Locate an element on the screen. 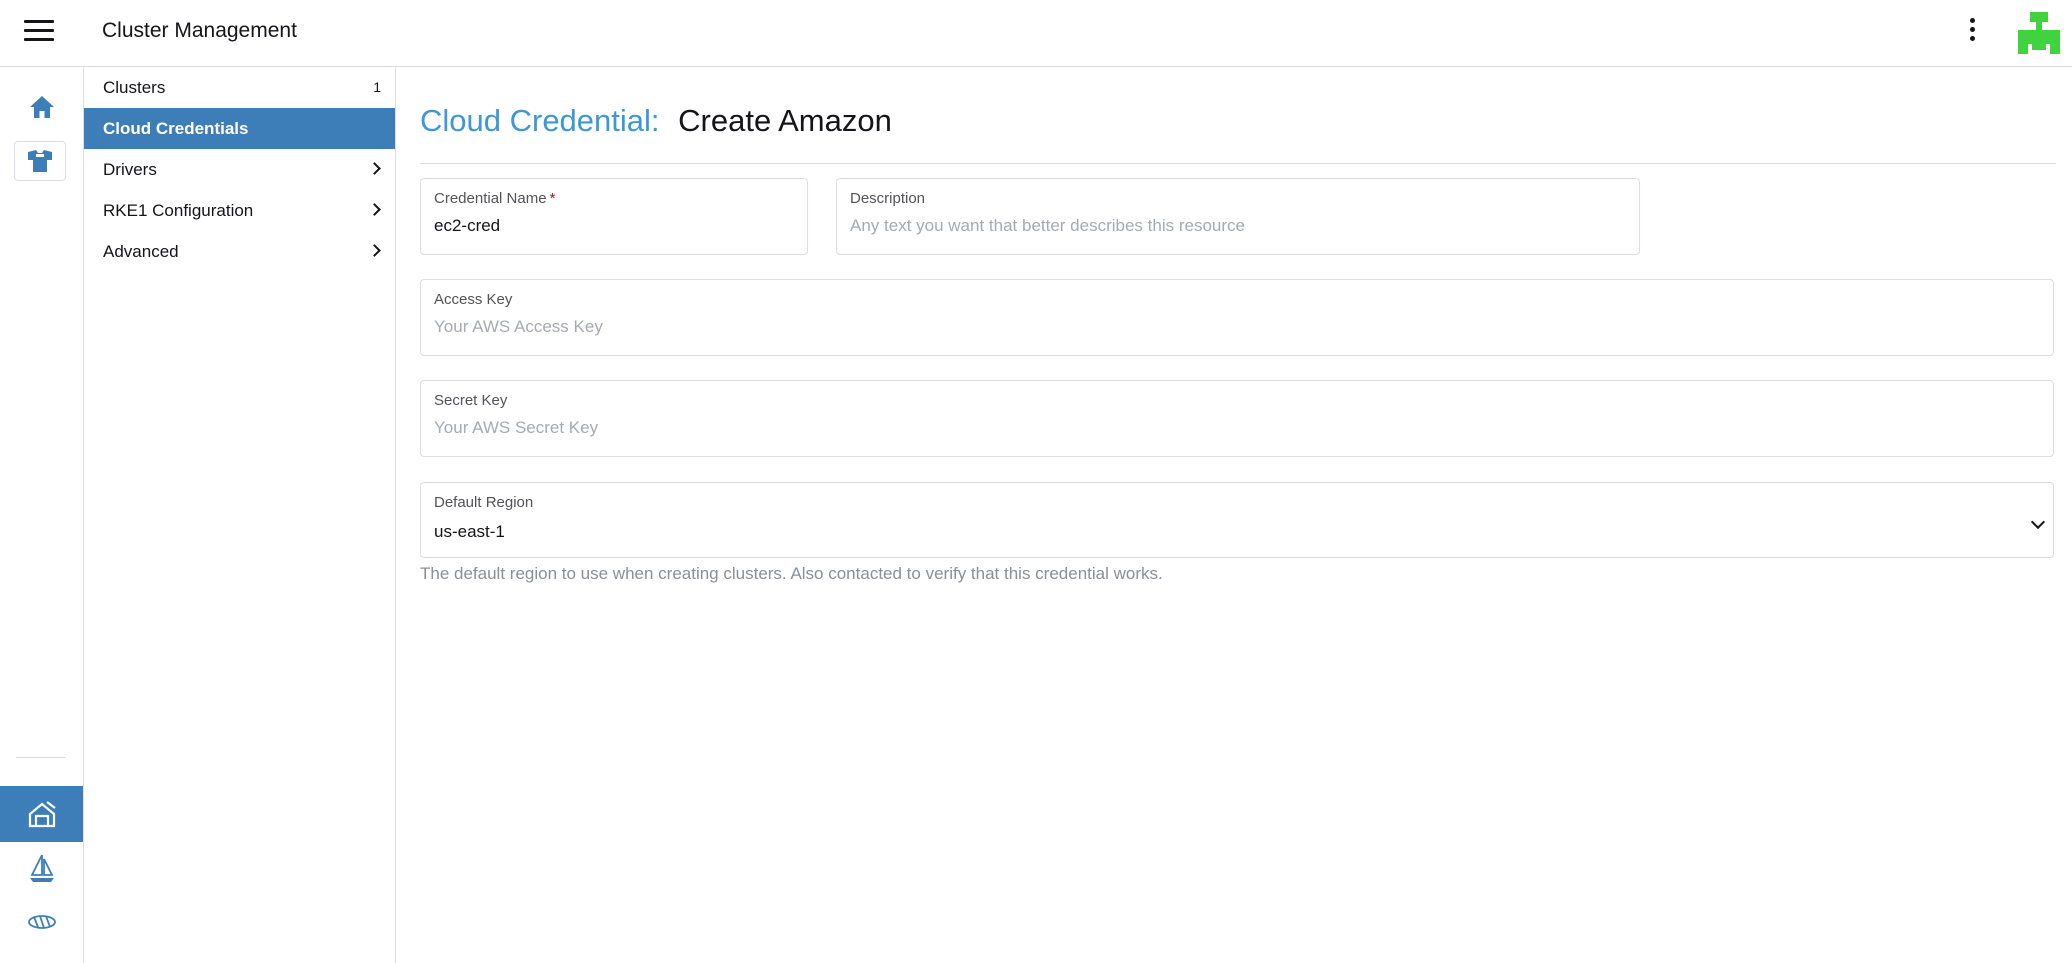 The height and width of the screenshot is (963, 2072). credential-name-value: ec2-cred is located at coordinates (467, 225).